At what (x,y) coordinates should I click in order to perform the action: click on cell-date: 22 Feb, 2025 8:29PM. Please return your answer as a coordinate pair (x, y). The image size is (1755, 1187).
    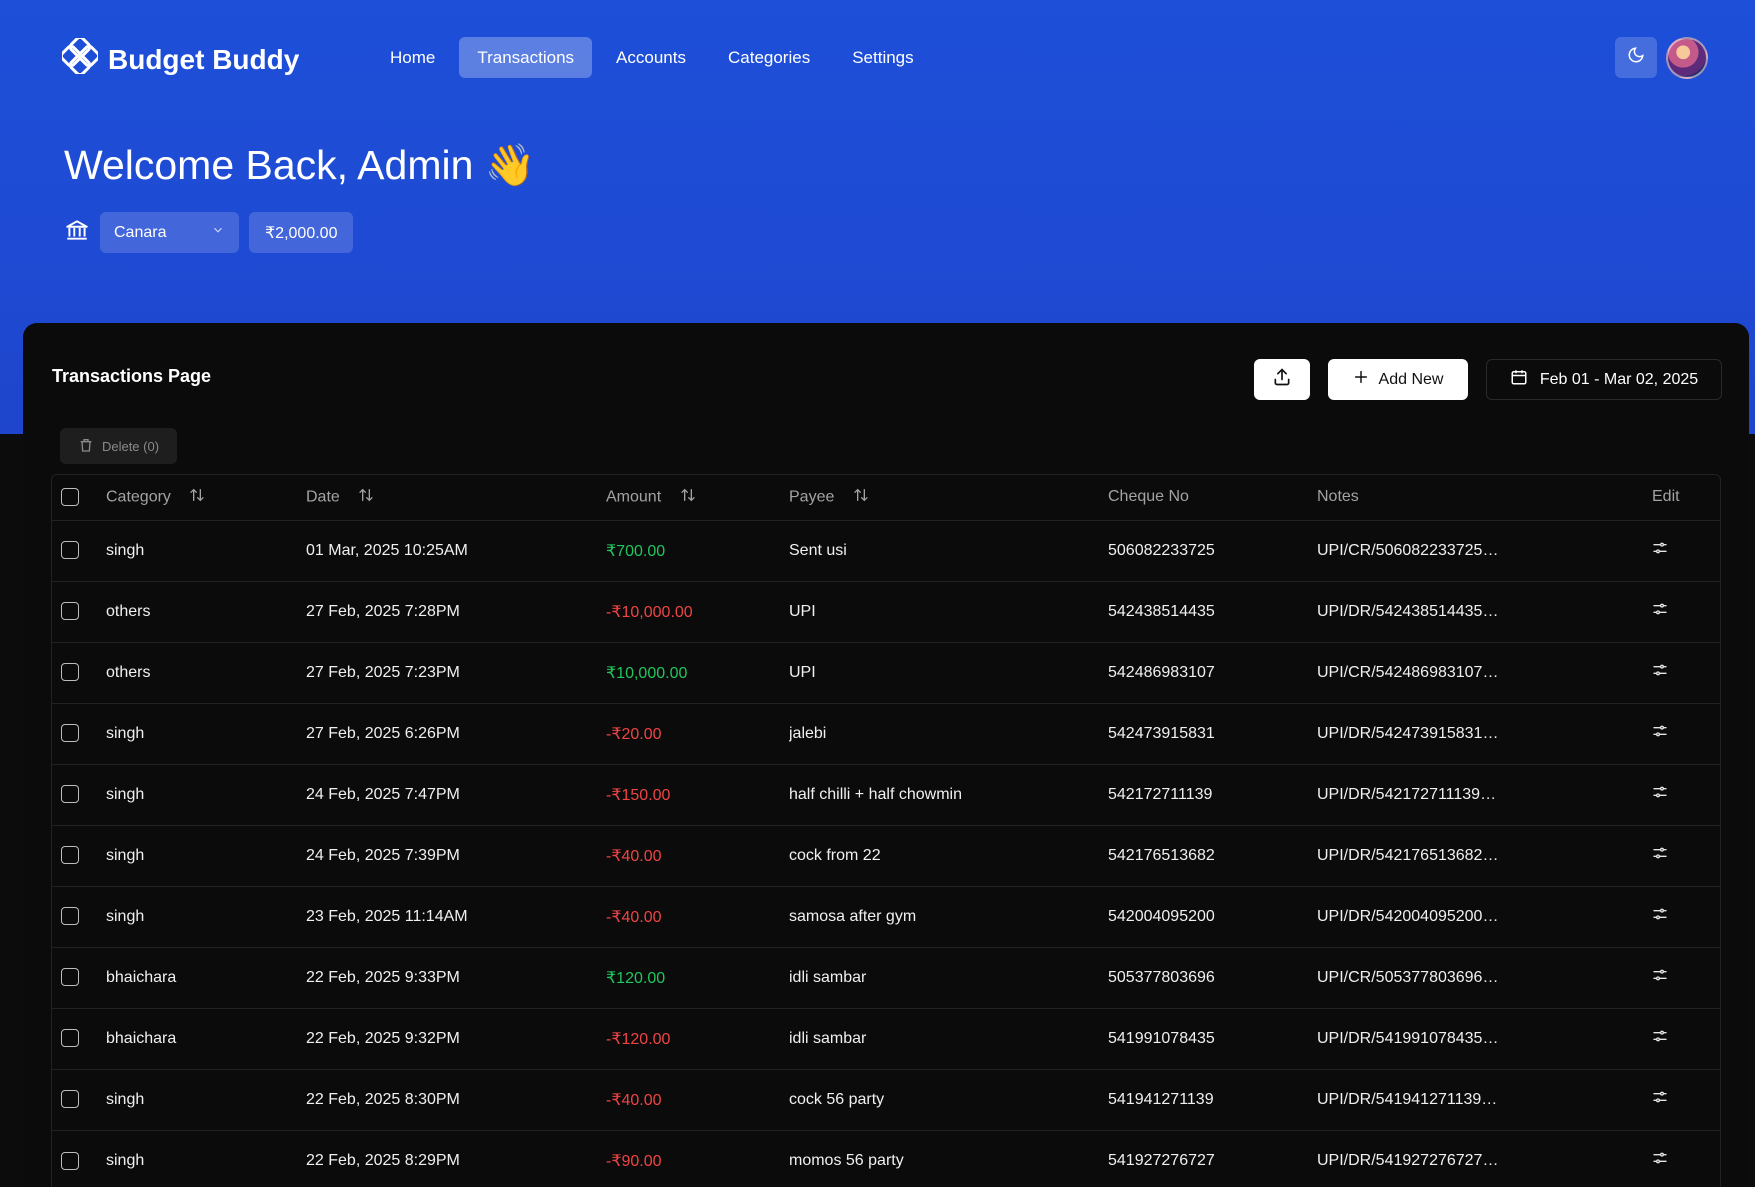
    Looking at the image, I should click on (456, 1158).